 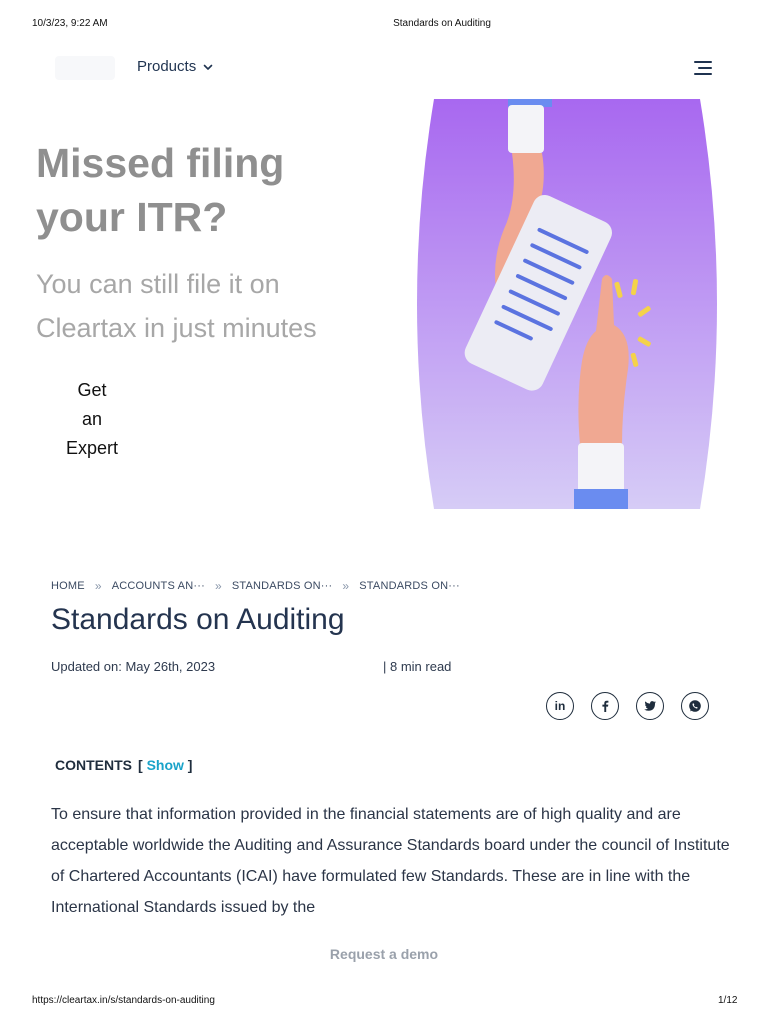 I want to click on linkedin-share-button: in, so click(x=560, y=706).